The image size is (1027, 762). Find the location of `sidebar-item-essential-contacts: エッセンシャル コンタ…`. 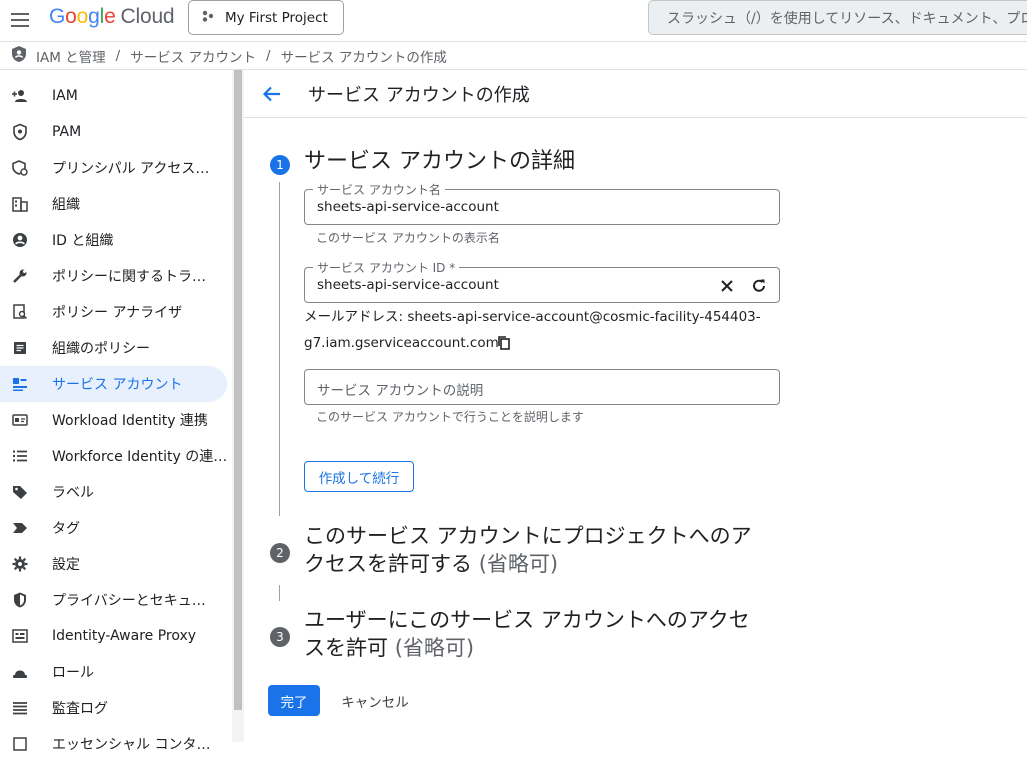

sidebar-item-essential-contacts: エッセンシャル コンタ… is located at coordinates (113, 744).